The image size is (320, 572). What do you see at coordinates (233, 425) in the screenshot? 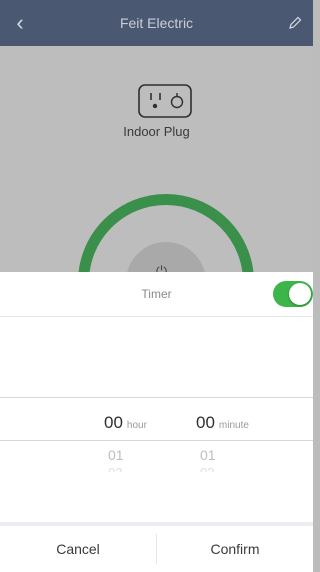
I see `minute-unit: minute` at bounding box center [233, 425].